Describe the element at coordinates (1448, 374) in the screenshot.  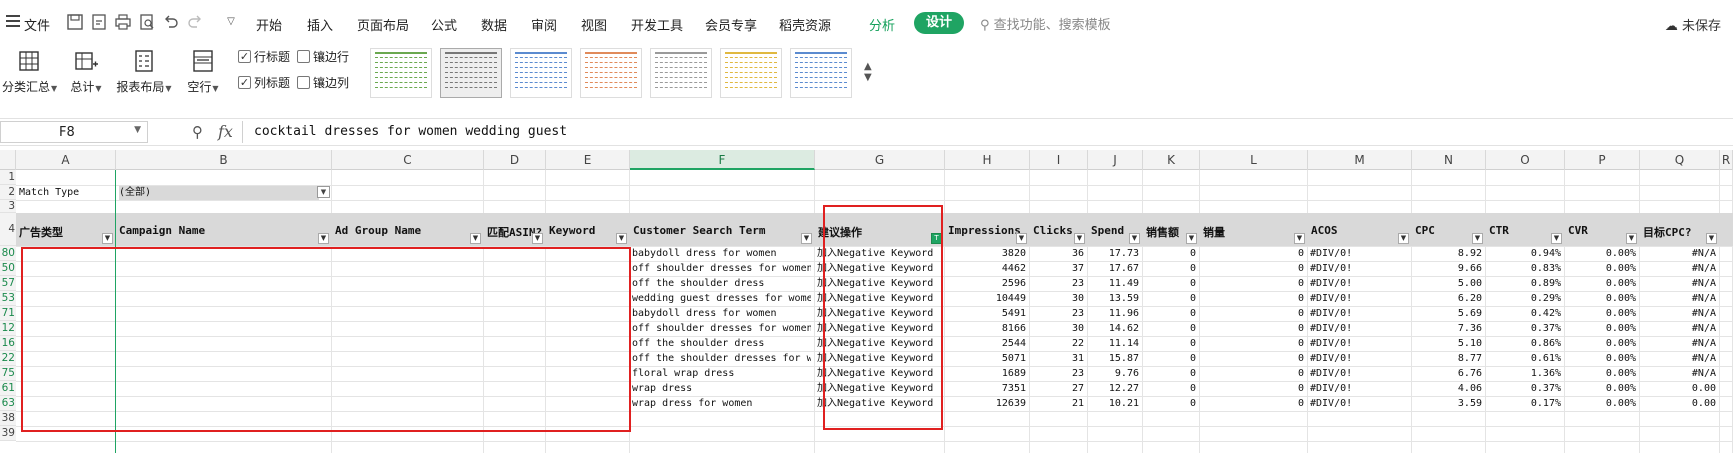
I see `cell-cpc: 6.76` at that location.